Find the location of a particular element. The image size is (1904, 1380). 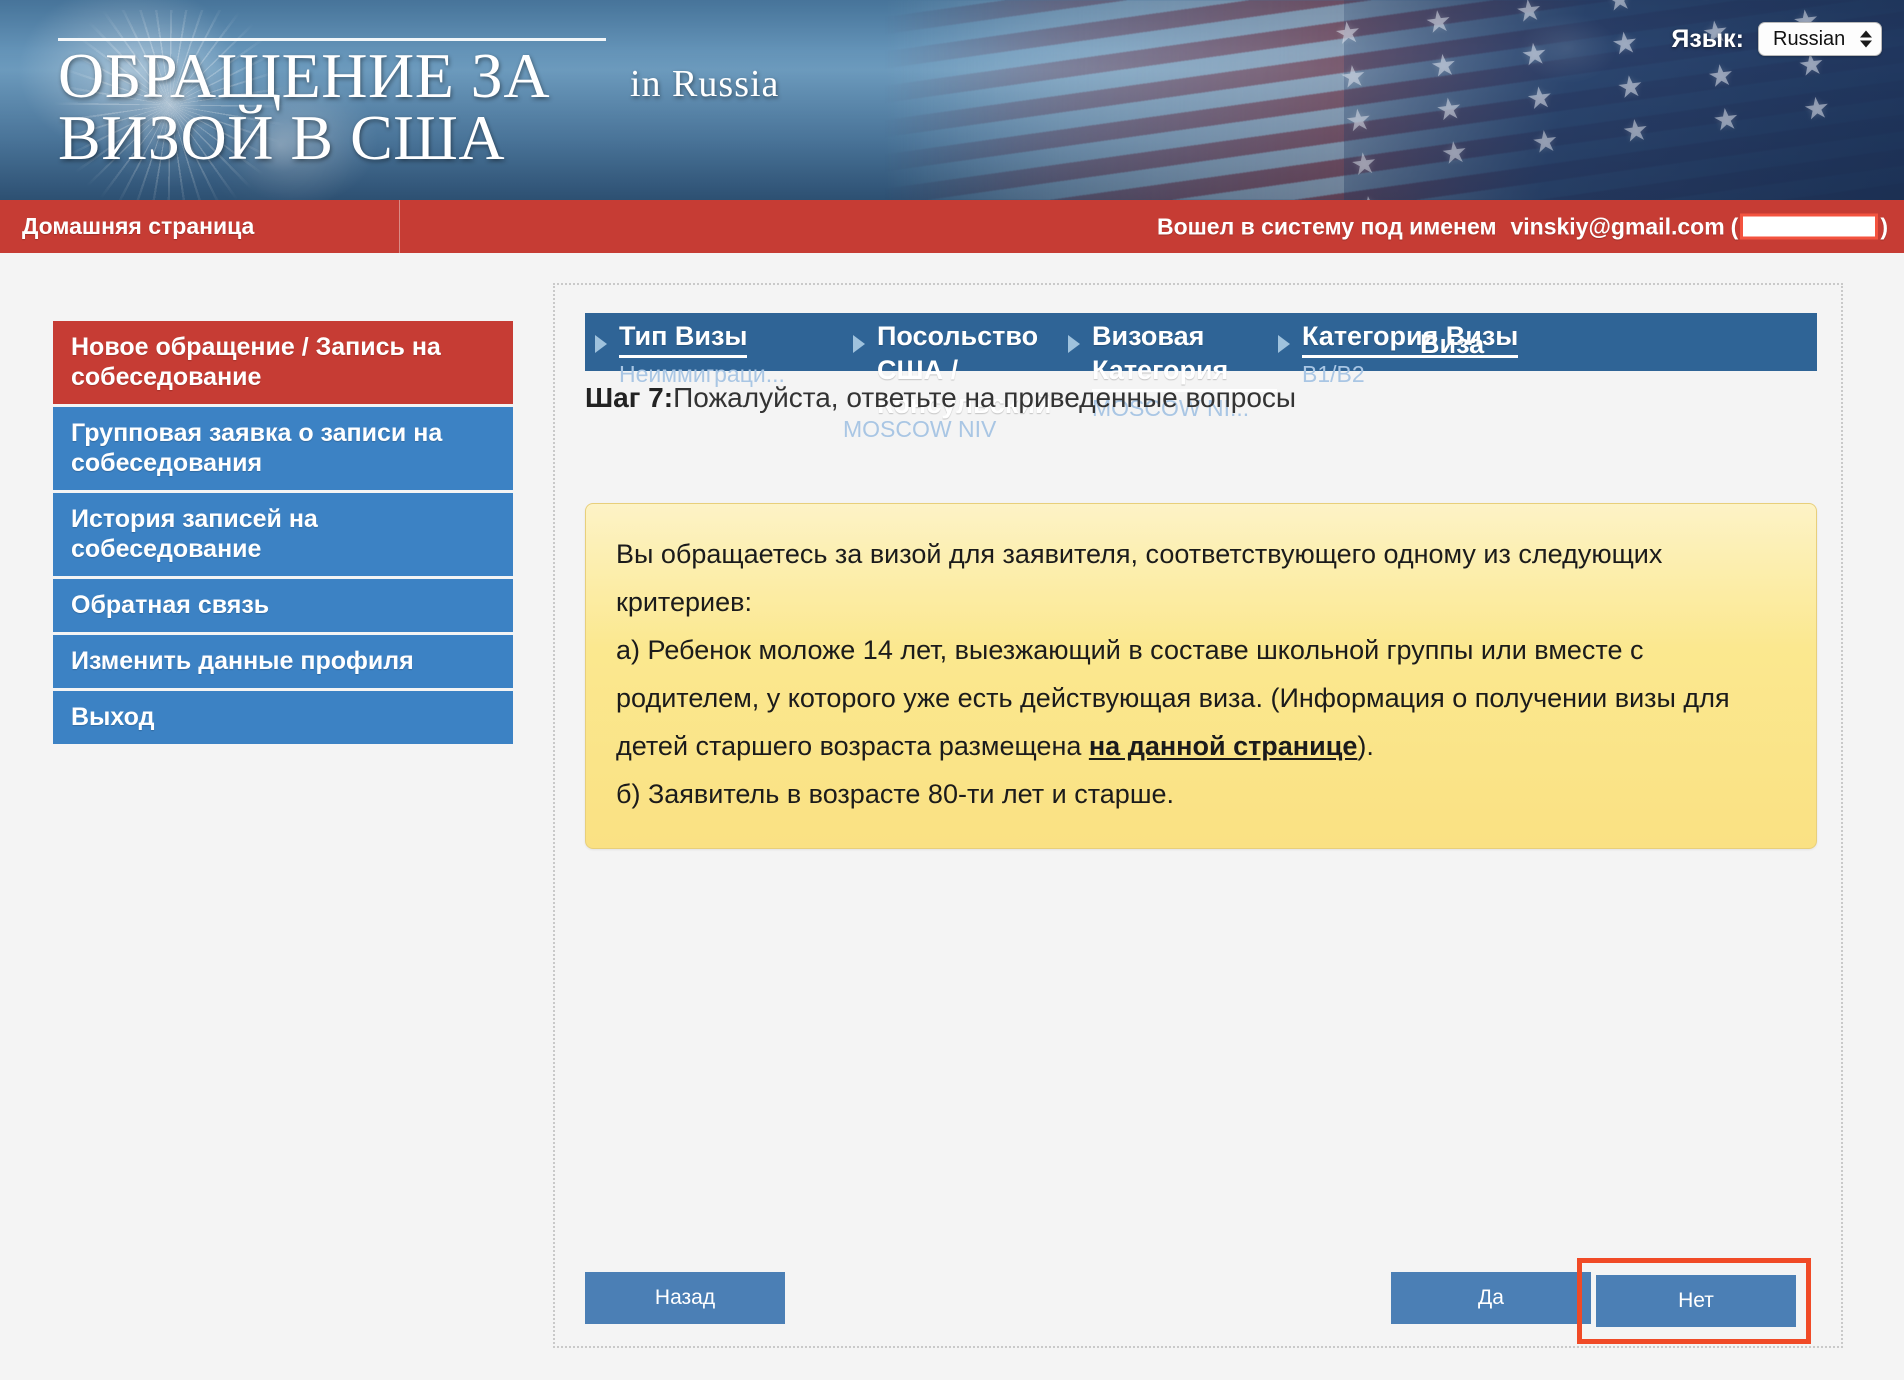

form-button-row: Назад Да Нет is located at coordinates (1198, 1301).